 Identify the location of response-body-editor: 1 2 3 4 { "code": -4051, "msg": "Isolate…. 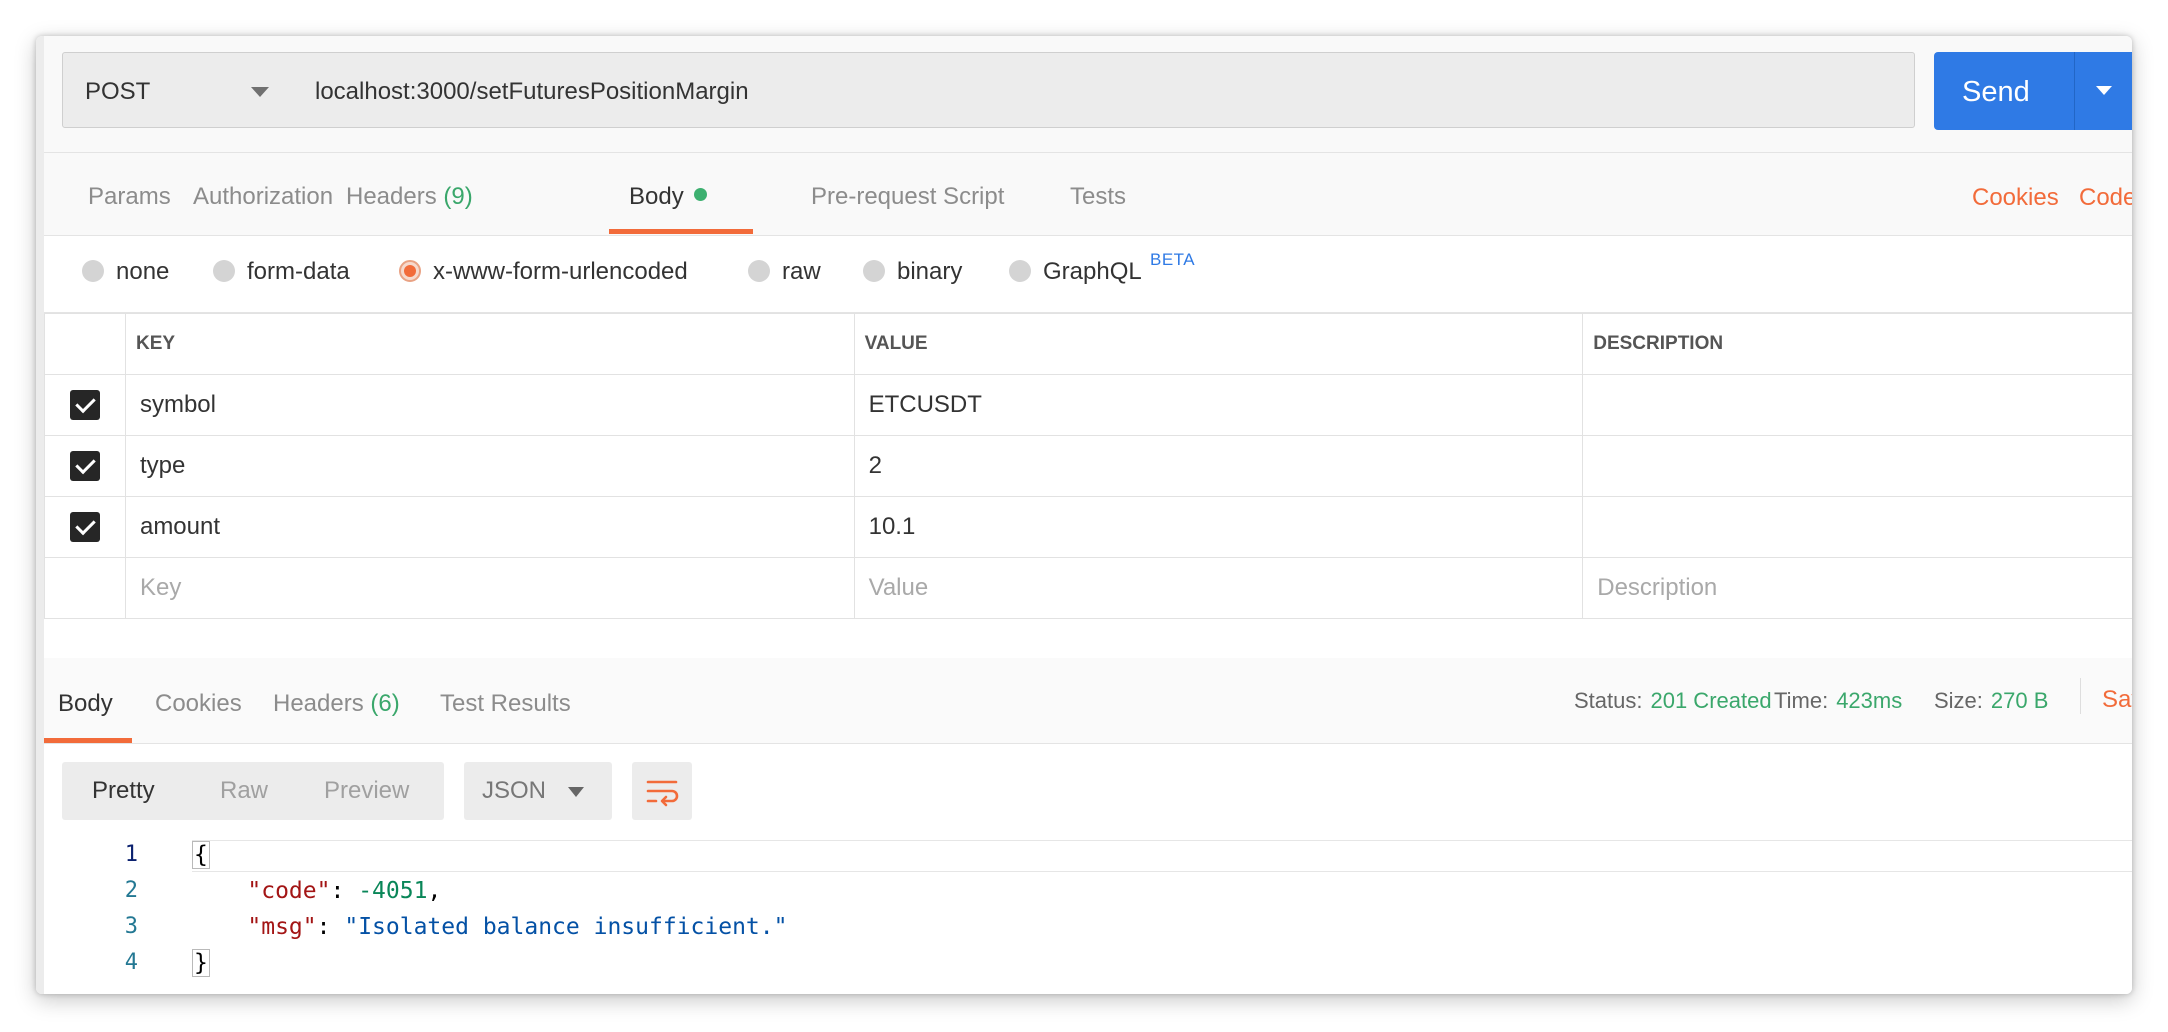
(1088, 915).